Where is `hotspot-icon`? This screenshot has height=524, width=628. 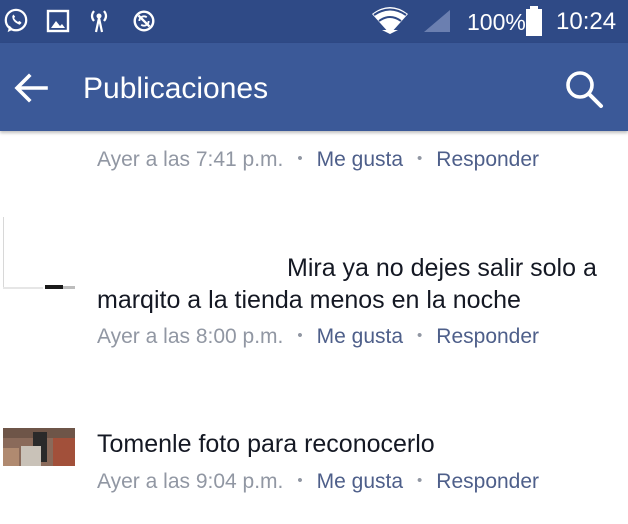
hotspot-icon is located at coordinates (99, 21).